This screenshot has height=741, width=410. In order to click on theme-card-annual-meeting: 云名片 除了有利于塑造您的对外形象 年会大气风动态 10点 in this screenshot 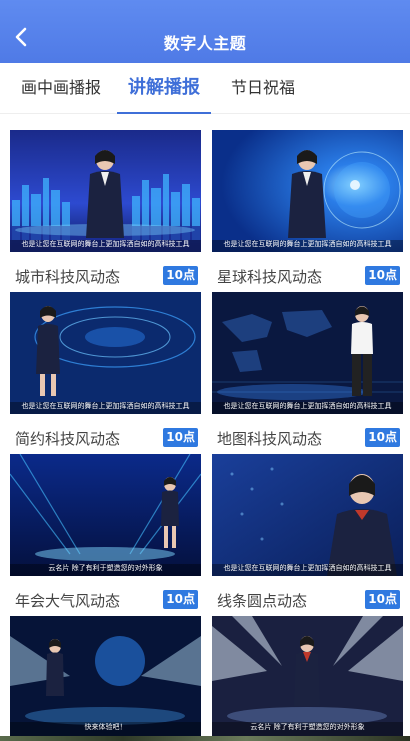, I will do `click(105, 533)`.